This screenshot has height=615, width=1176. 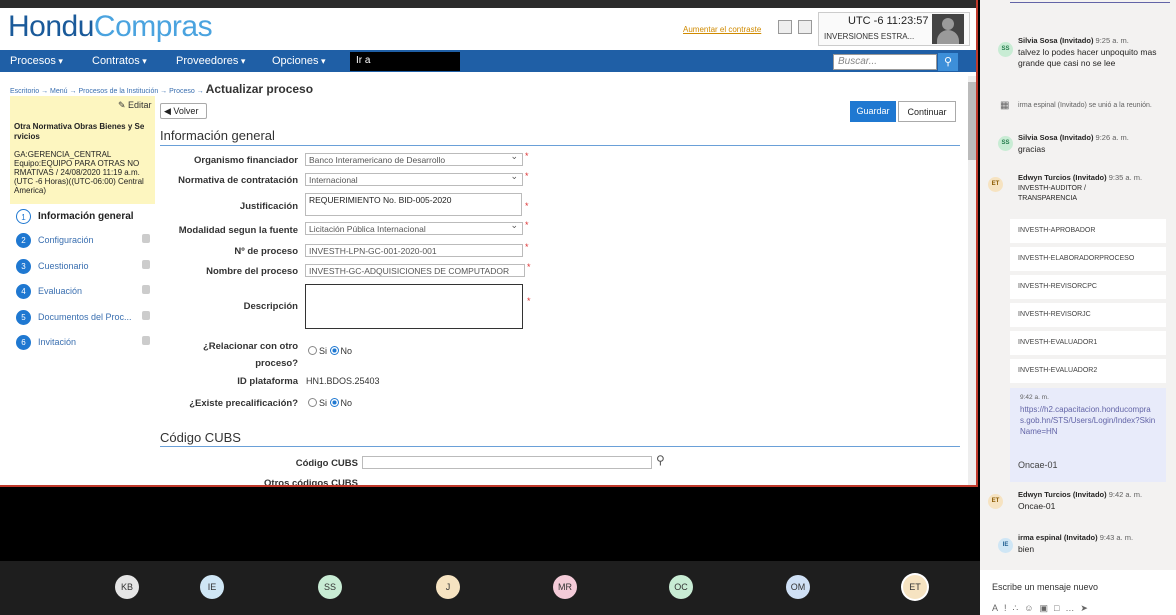 What do you see at coordinates (1045, 587) in the screenshot?
I see `chat-input: Escribe un mensaje nuevo` at bounding box center [1045, 587].